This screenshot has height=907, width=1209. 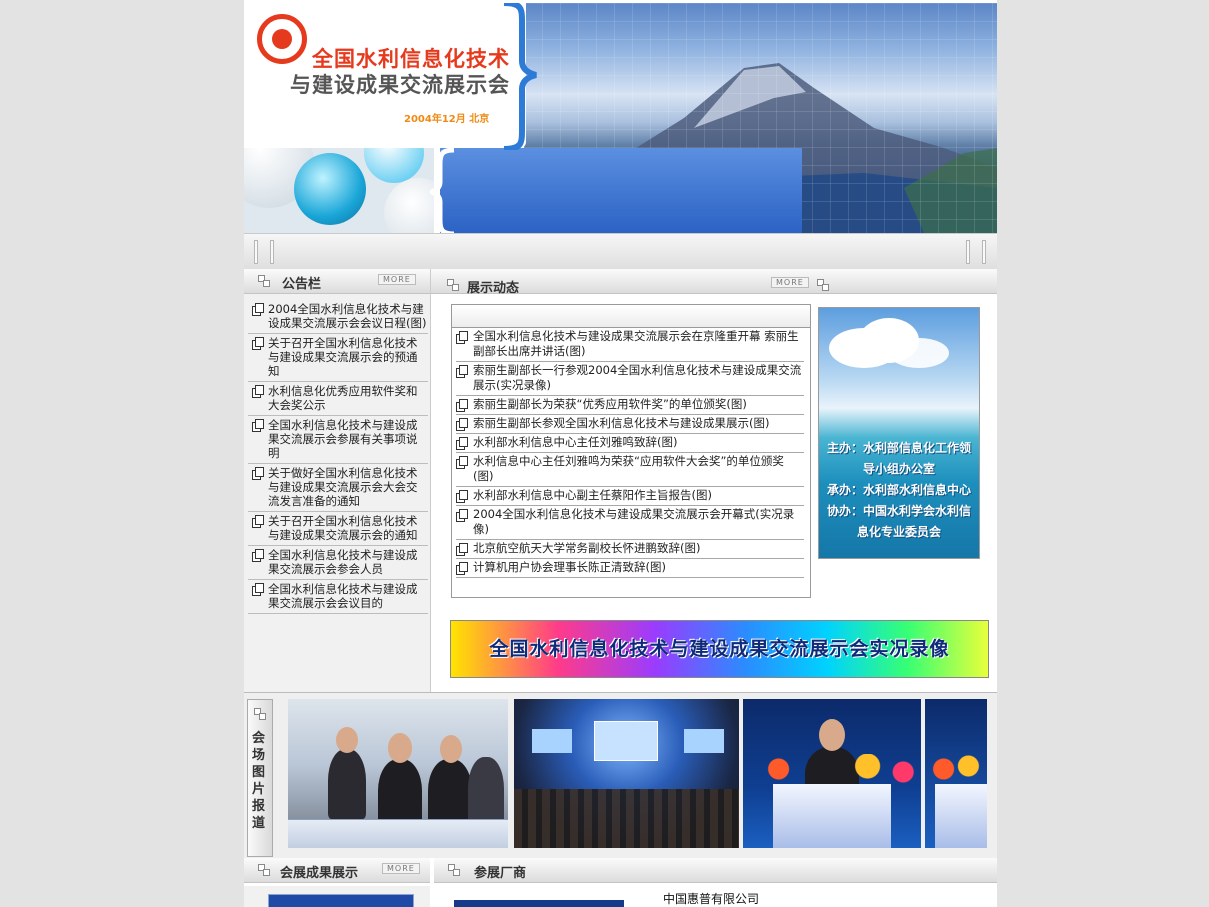 I want to click on news-link: 全国水利信息化技术与建设成果交流展示会在京隆重开幕 索丽生副部长出席并讲话(图), so click(x=636, y=343).